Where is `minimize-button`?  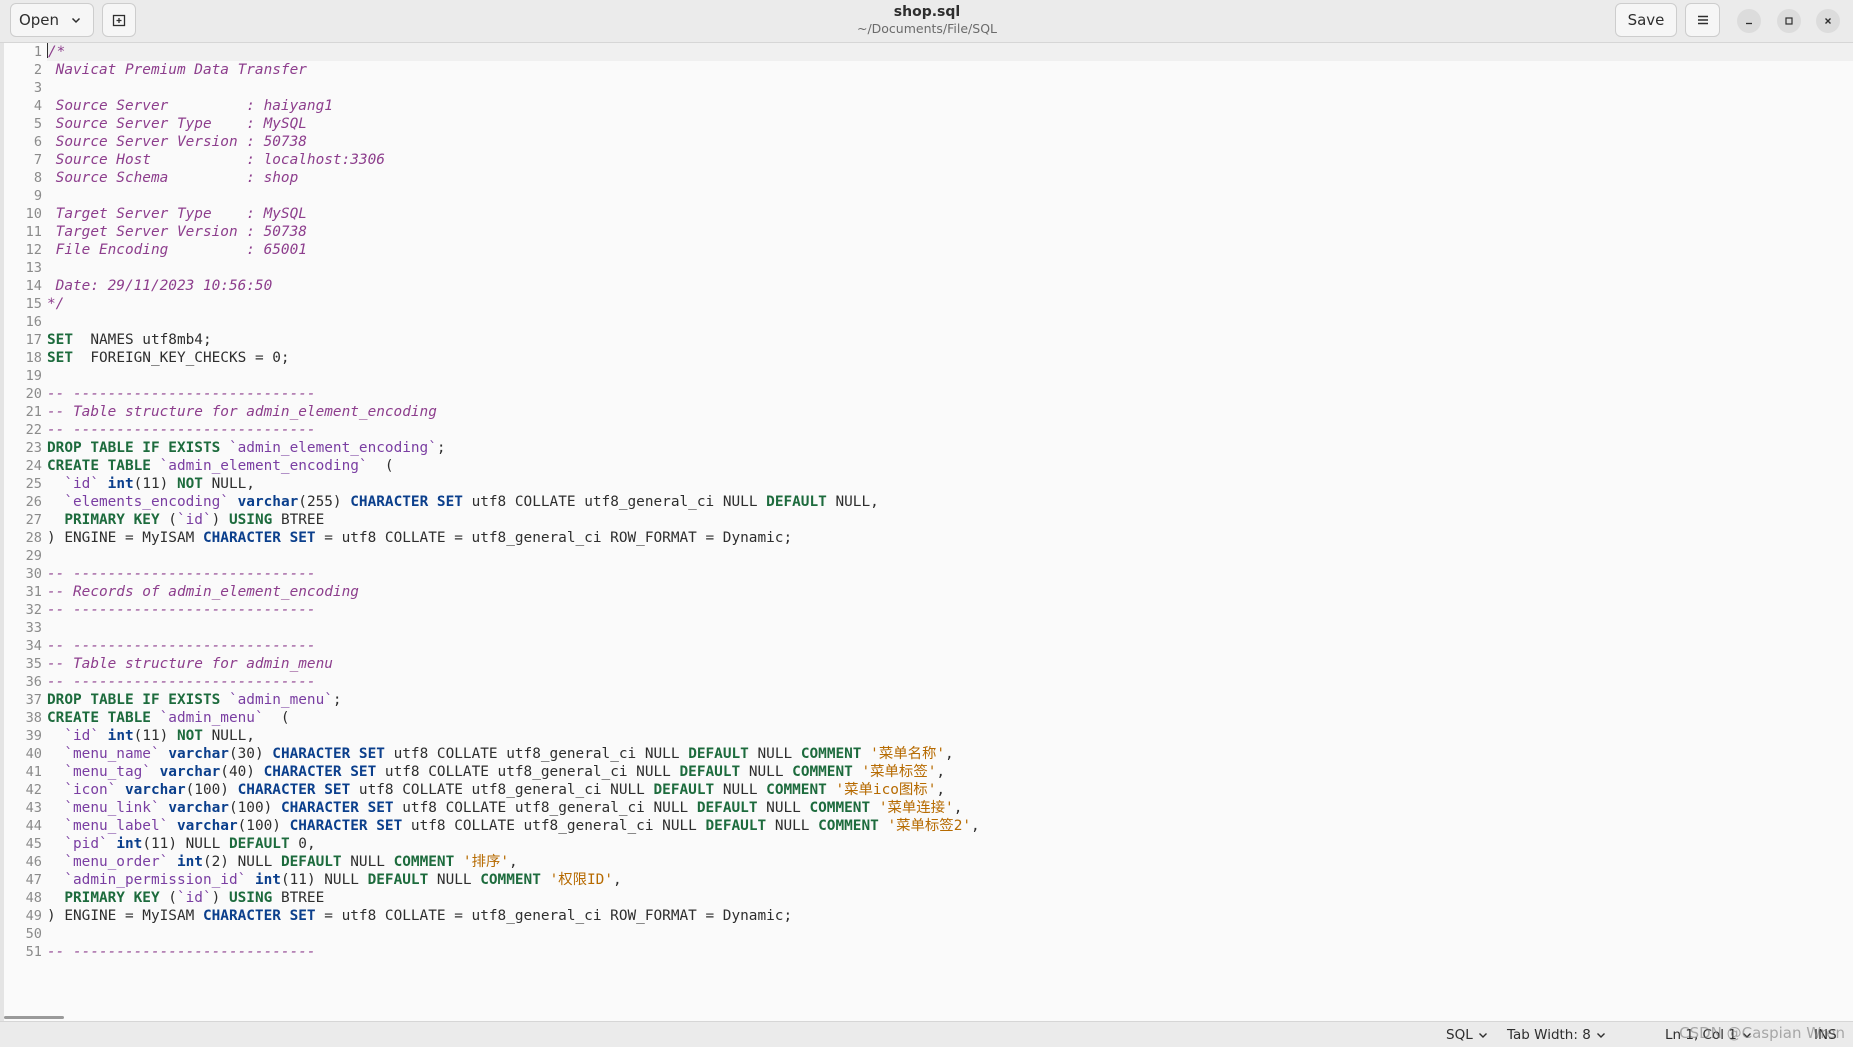 minimize-button is located at coordinates (1749, 21).